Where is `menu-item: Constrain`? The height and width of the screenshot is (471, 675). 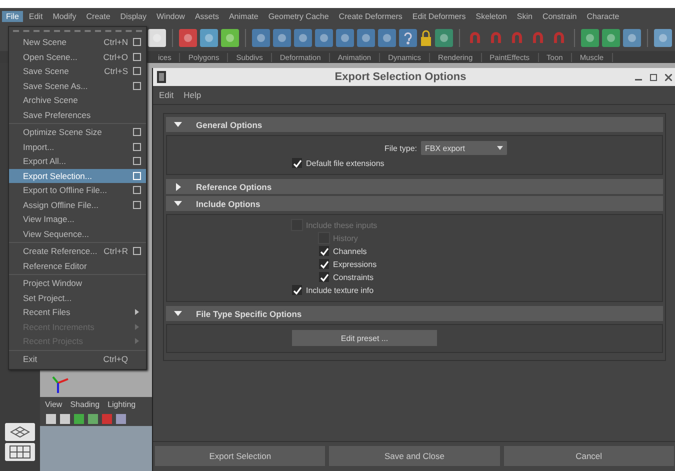
menu-item: Constrain is located at coordinates (559, 16).